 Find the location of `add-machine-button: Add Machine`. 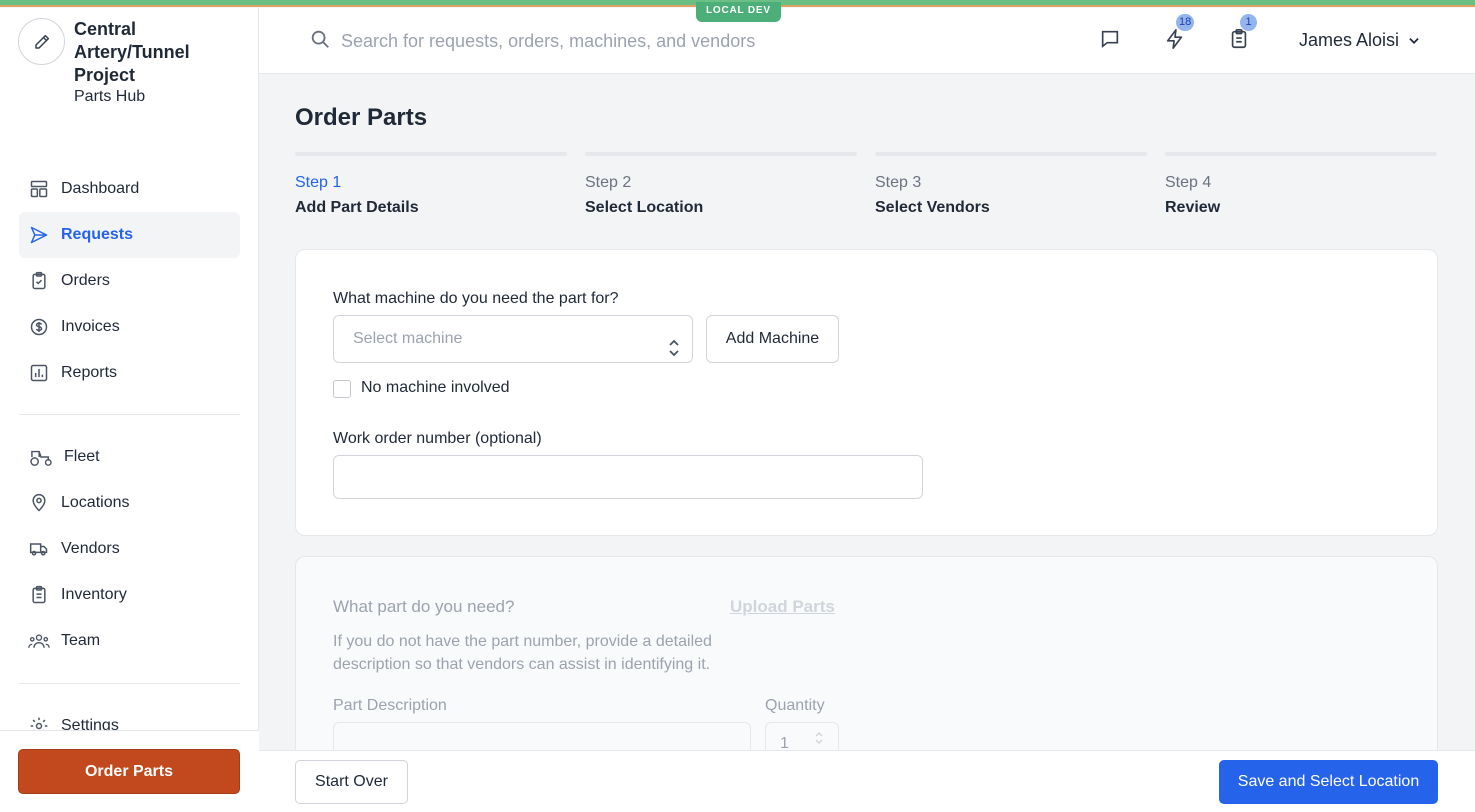

add-machine-button: Add Machine is located at coordinates (772, 339).